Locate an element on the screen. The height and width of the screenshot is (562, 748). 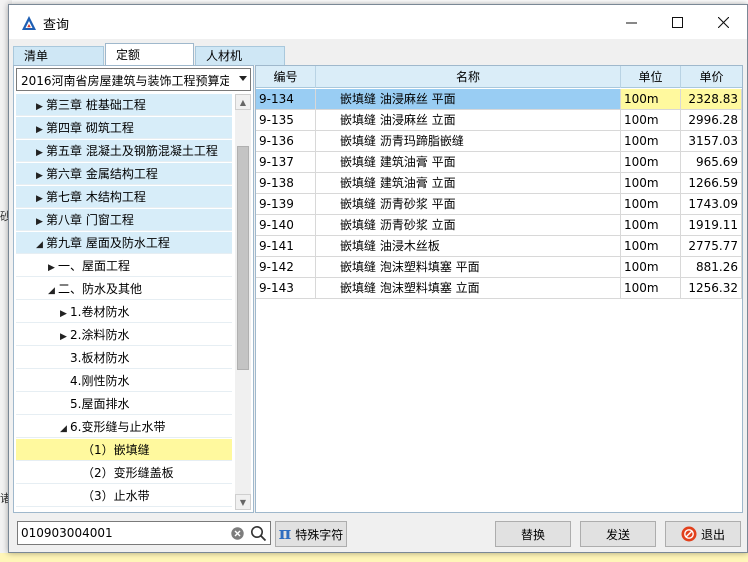
table-row: 9-136 嵌填缝 沥青玛蹄脂嵌缝 100m 3157.03 is located at coordinates (499, 141).